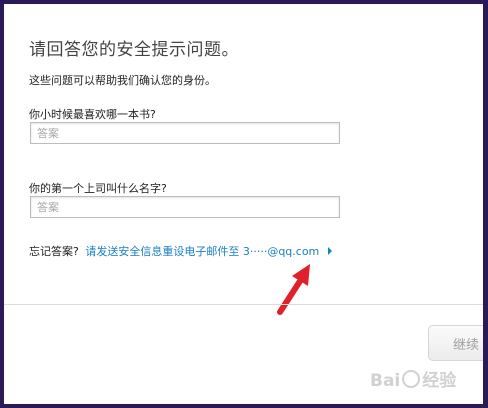 This screenshot has width=488, height=408. Describe the element at coordinates (243, 304) in the screenshot. I see `divider` at that location.